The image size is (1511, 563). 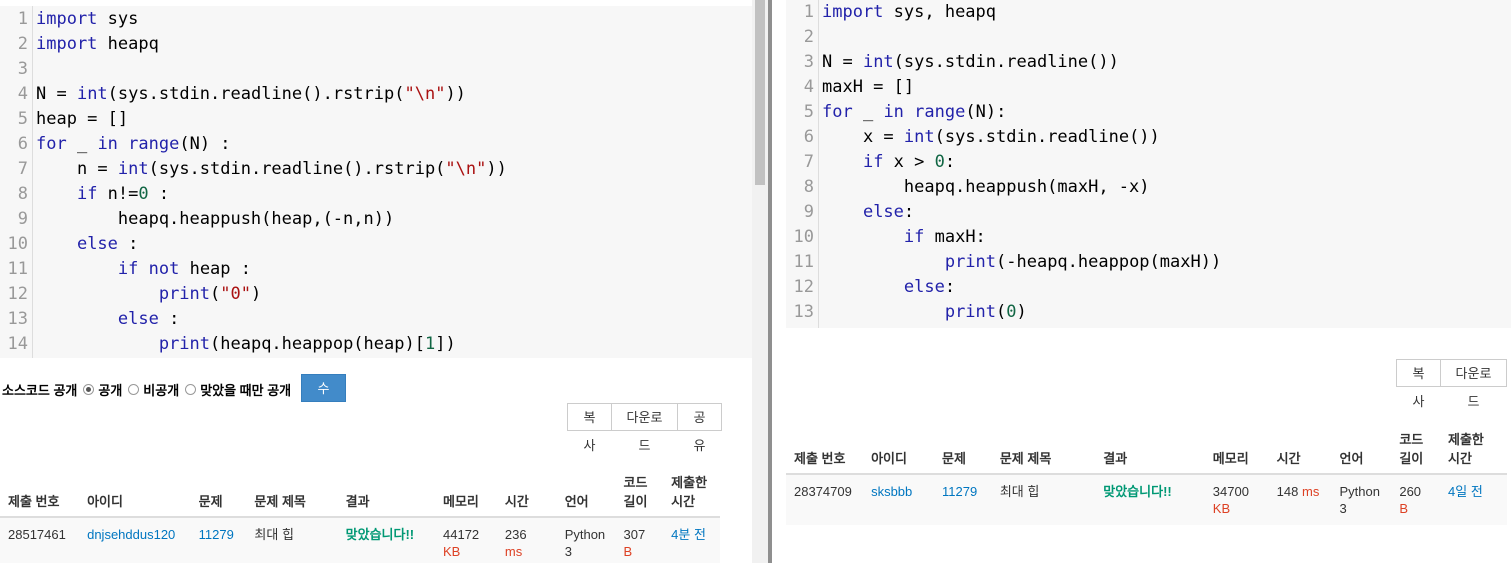 What do you see at coordinates (133, 144) in the screenshot?
I see `code-text: for _ in range(N) :` at bounding box center [133, 144].